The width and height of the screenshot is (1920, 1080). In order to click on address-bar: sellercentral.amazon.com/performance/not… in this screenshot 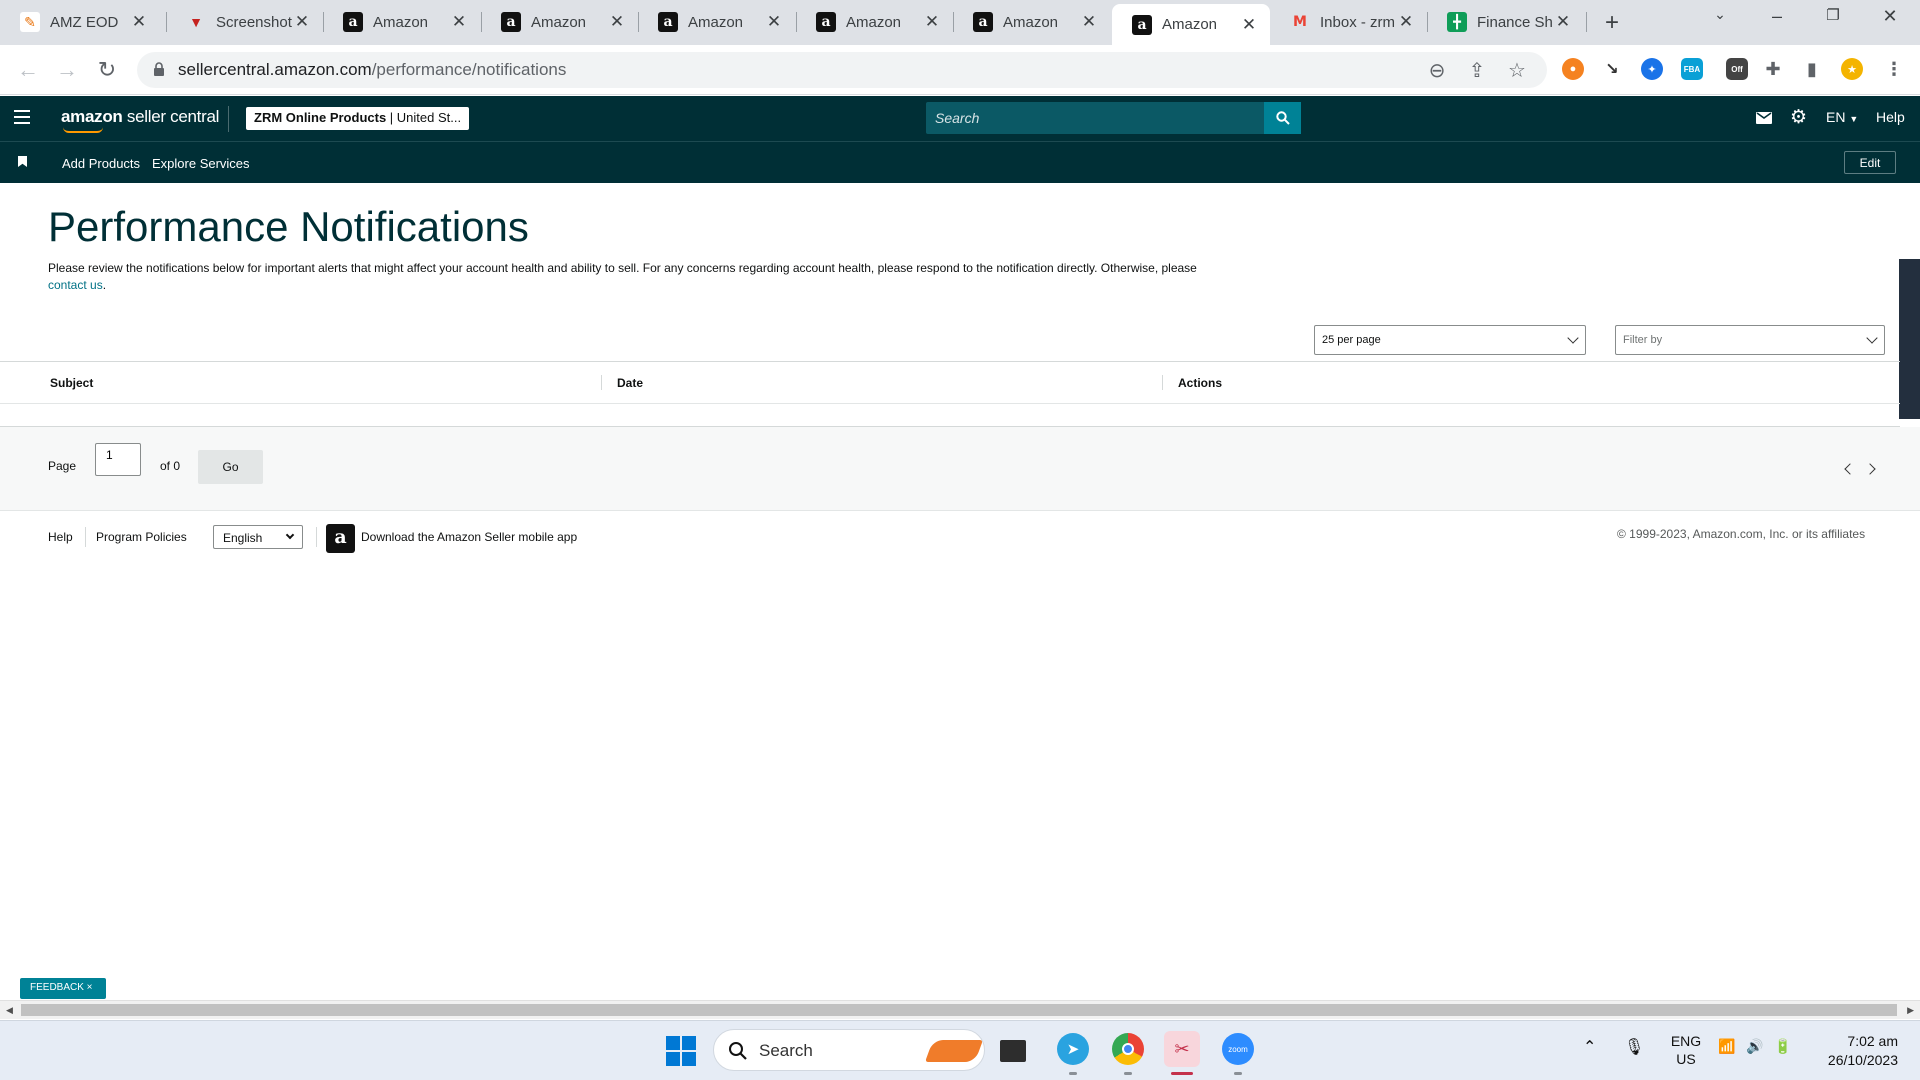, I will do `click(842, 70)`.